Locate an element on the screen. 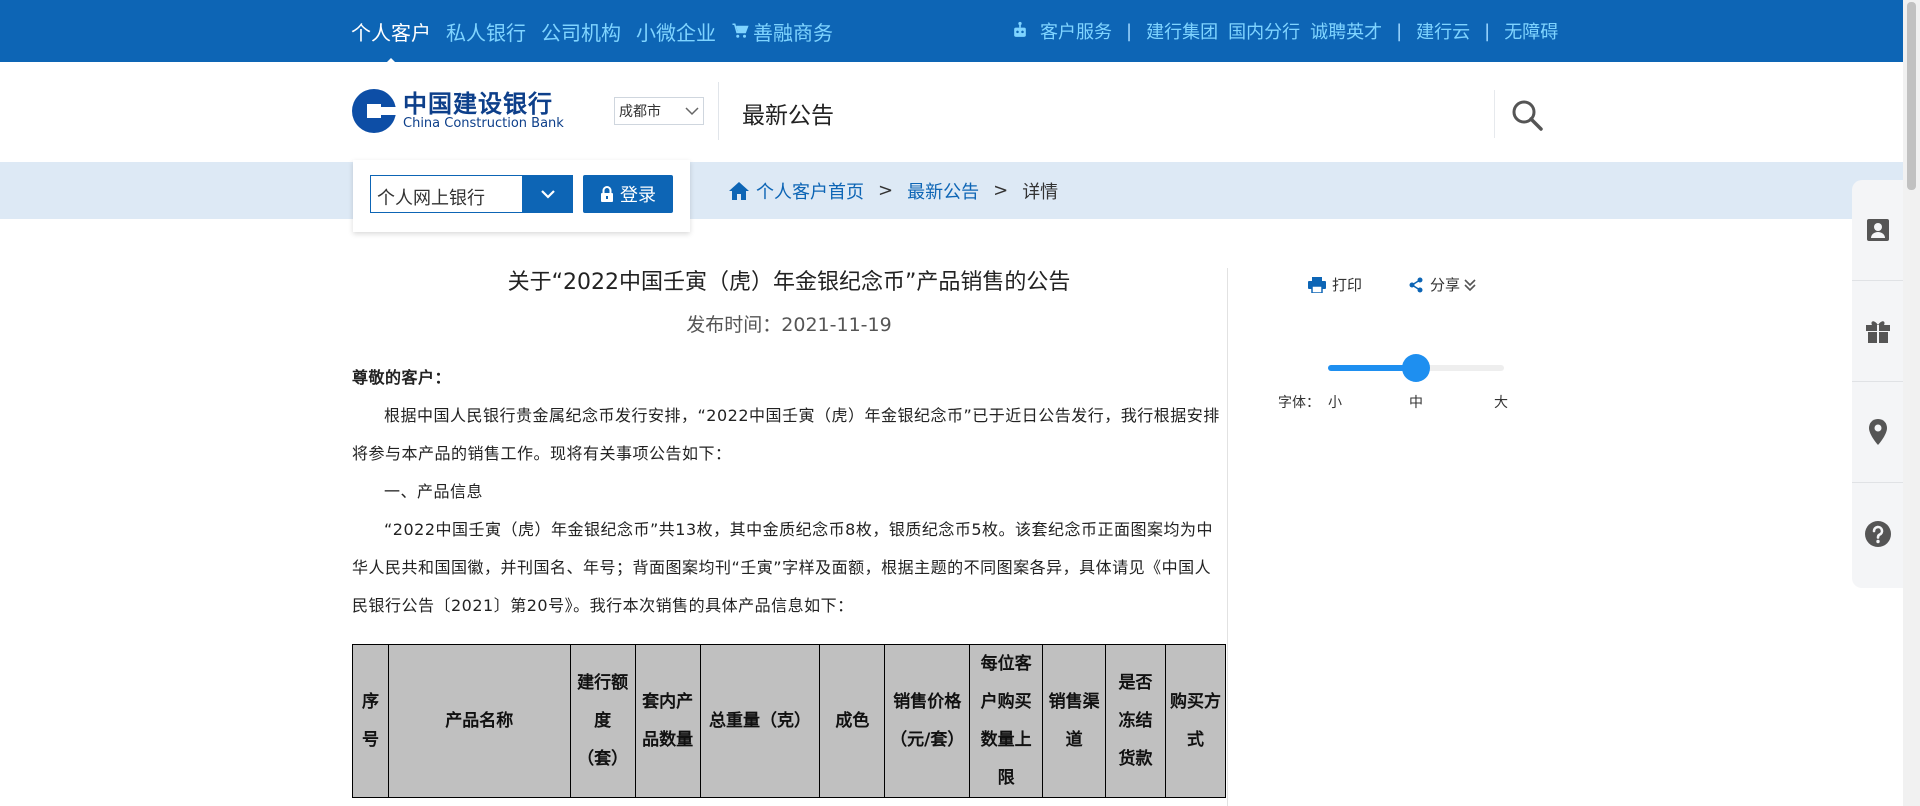 The image size is (1920, 806). side-contact-button is located at coordinates (1877, 230).